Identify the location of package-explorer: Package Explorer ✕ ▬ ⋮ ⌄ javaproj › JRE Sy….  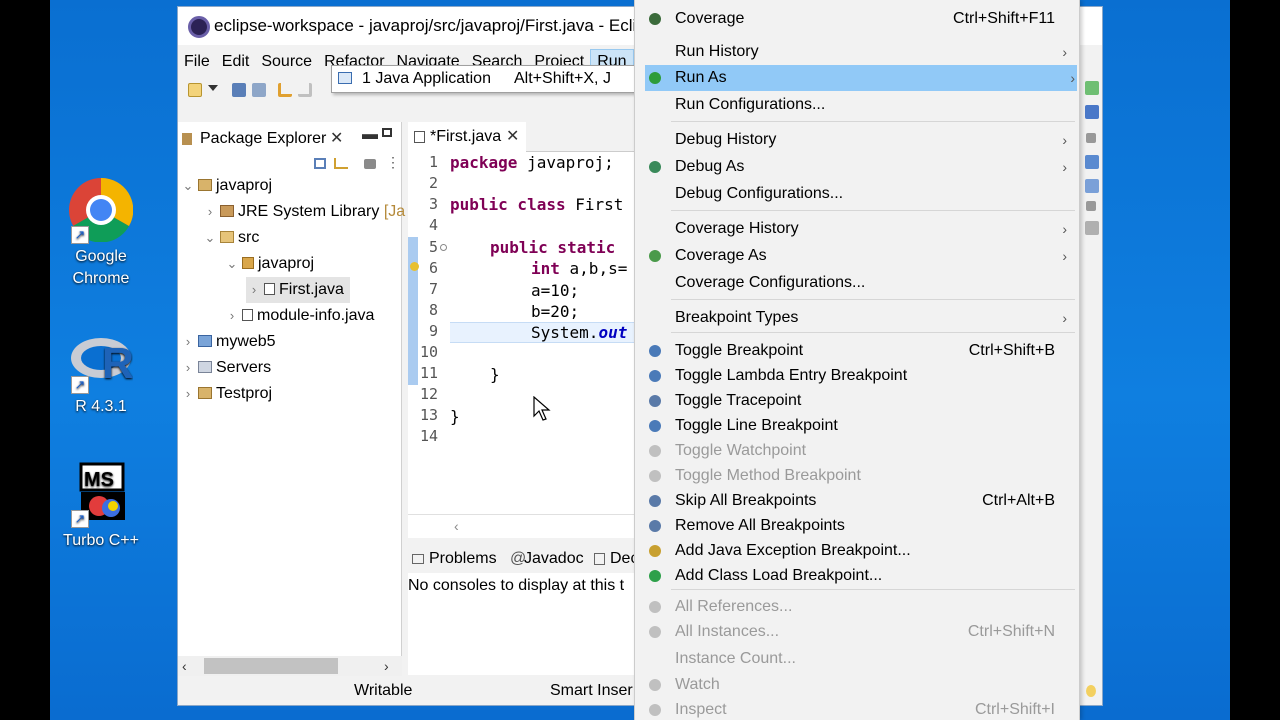
(291, 399).